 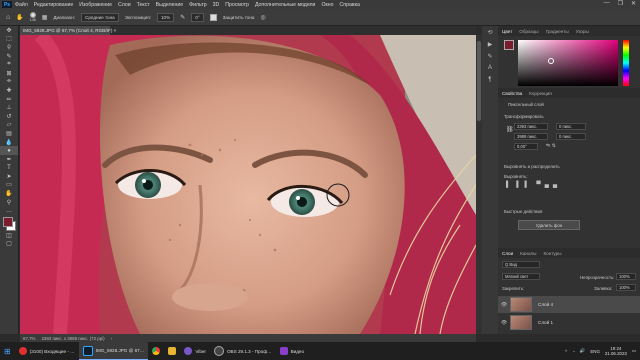 What do you see at coordinates (182, 17) in the screenshot?
I see `airbrush-icon: ✎` at bounding box center [182, 17].